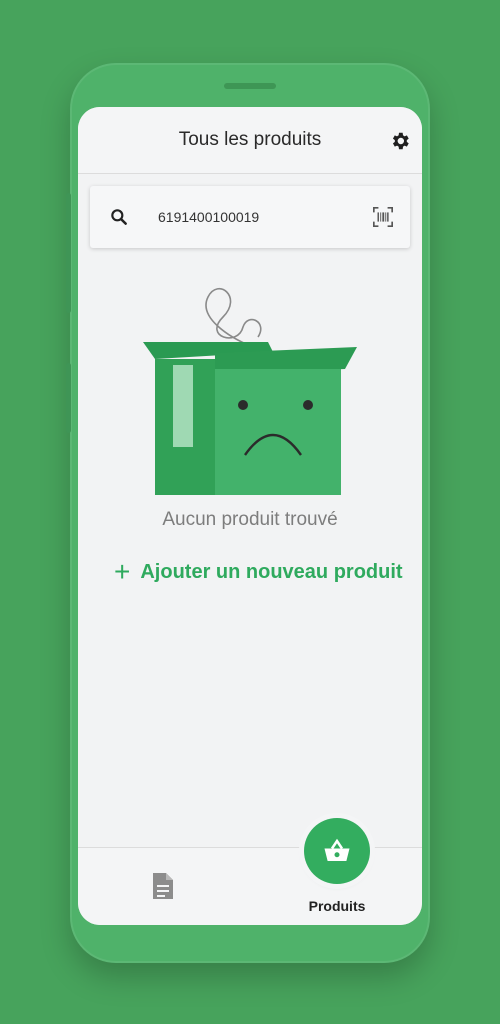 The image size is (500, 1024). I want to click on bottom-nav: Produits, so click(250, 871).